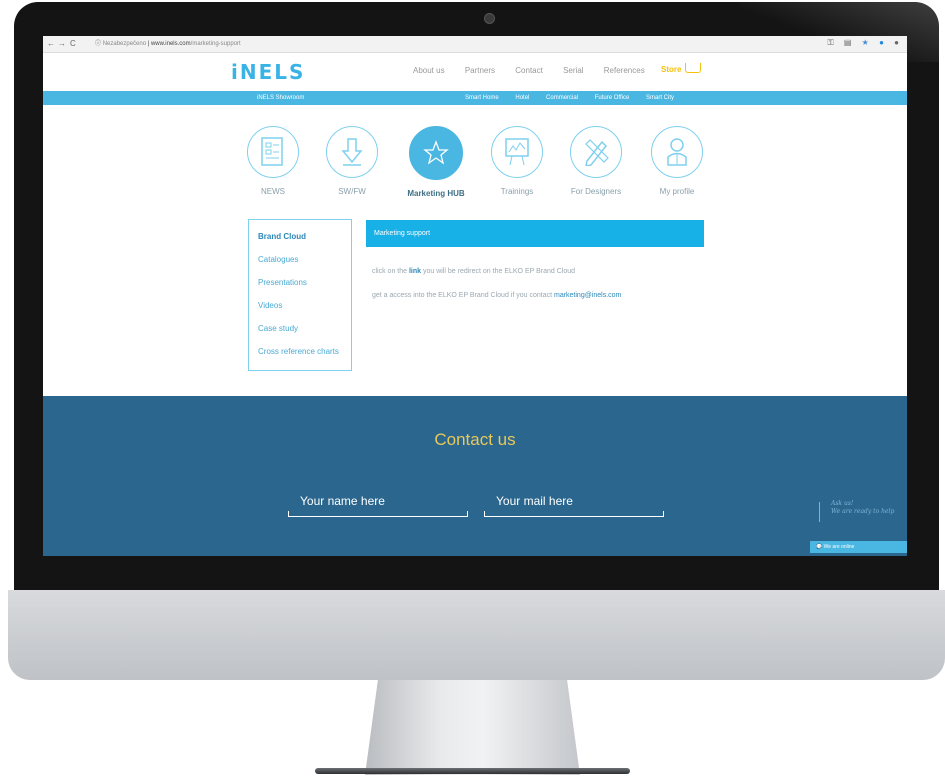 Image resolution: width=945 pixels, height=783 pixels. Describe the element at coordinates (677, 191) in the screenshot. I see `hub-label: My profile` at that location.